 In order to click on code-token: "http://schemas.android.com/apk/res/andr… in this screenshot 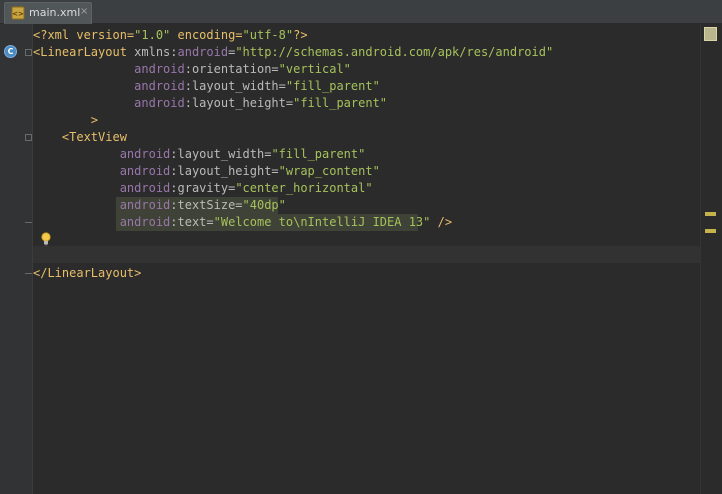, I will do `click(394, 52)`.